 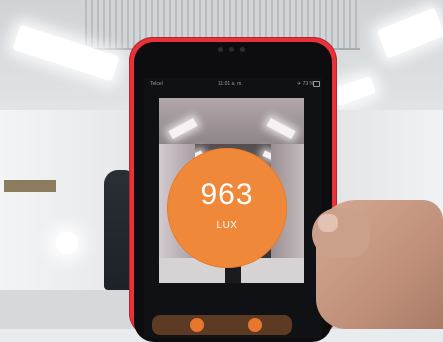 What do you see at coordinates (255, 325) in the screenshot?
I see `shutter-icon` at bounding box center [255, 325].